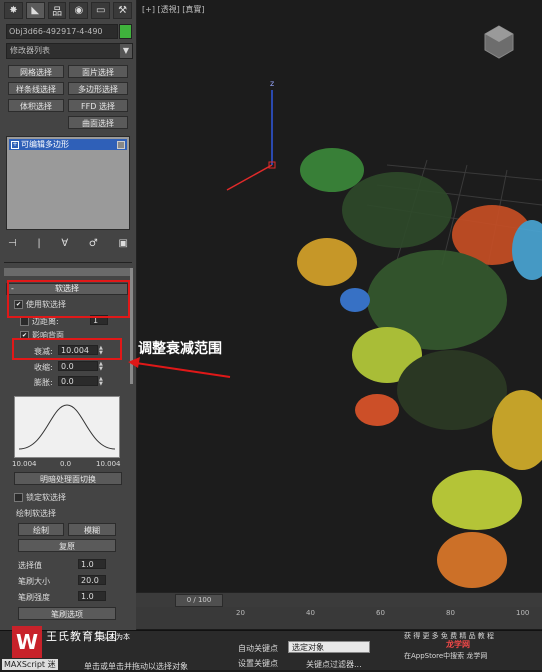 The image size is (542, 672). I want to click on remove-modifier-icon: ♂, so click(93, 243).